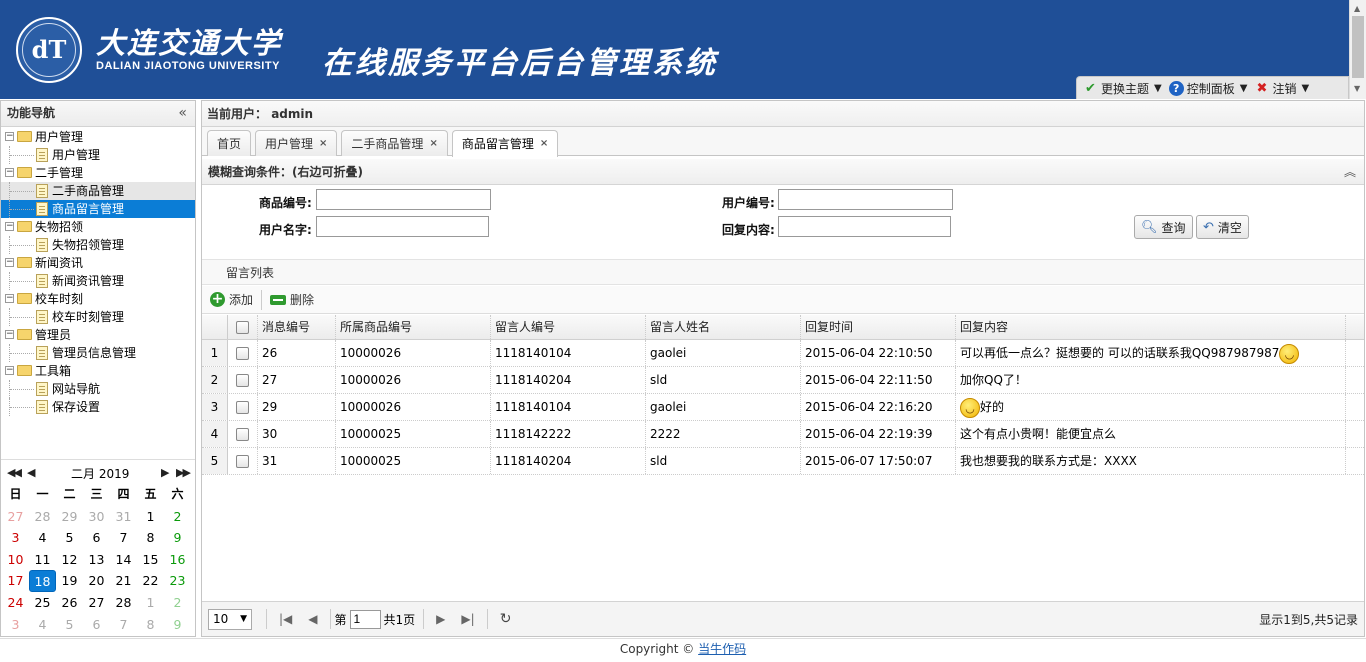 Image resolution: width=1366 pixels, height=662 pixels. Describe the element at coordinates (96, 517) in the screenshot. I see `calendar-day: 30` at that location.